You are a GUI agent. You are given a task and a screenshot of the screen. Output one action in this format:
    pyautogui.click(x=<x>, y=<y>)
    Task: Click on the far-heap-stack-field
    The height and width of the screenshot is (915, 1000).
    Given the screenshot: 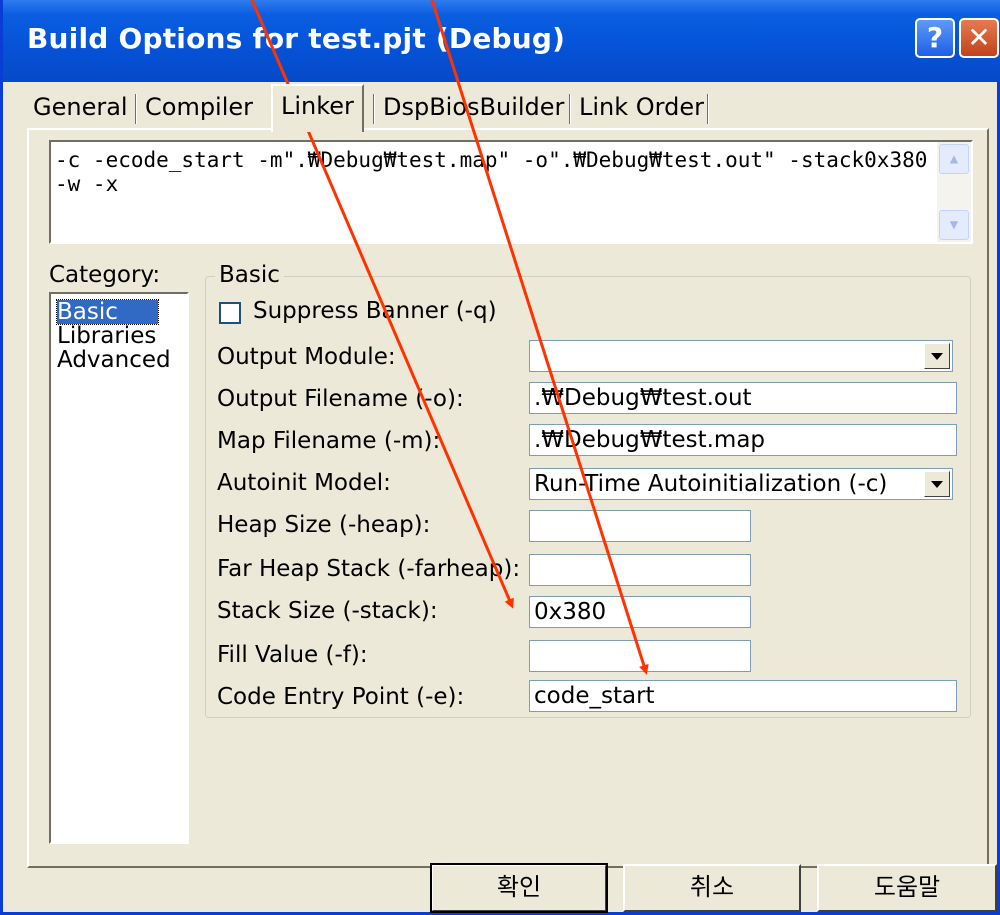 What is the action you would take?
    pyautogui.click(x=640, y=570)
    